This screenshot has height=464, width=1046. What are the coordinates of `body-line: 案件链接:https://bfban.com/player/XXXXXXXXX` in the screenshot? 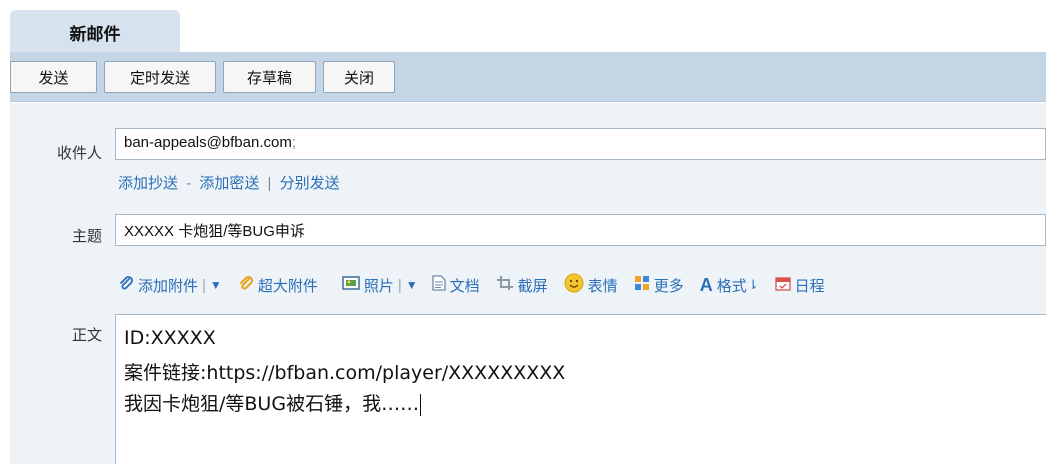 It's located at (345, 373).